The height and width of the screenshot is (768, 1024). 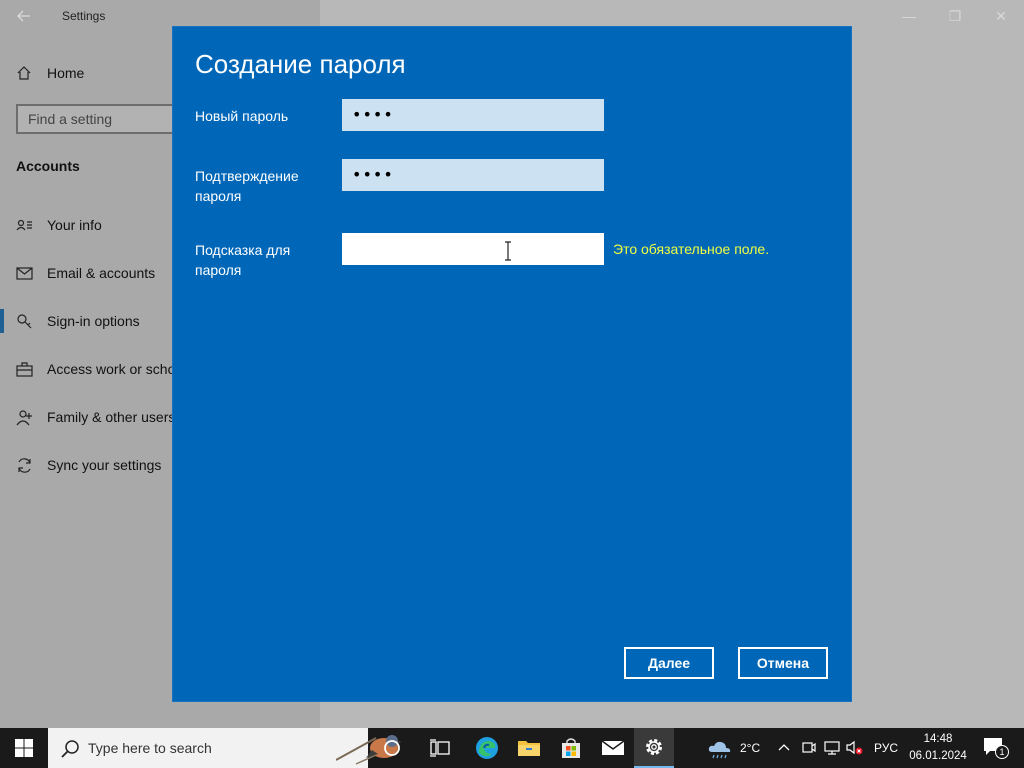 I want to click on section-title: Accounts, so click(x=48, y=166).